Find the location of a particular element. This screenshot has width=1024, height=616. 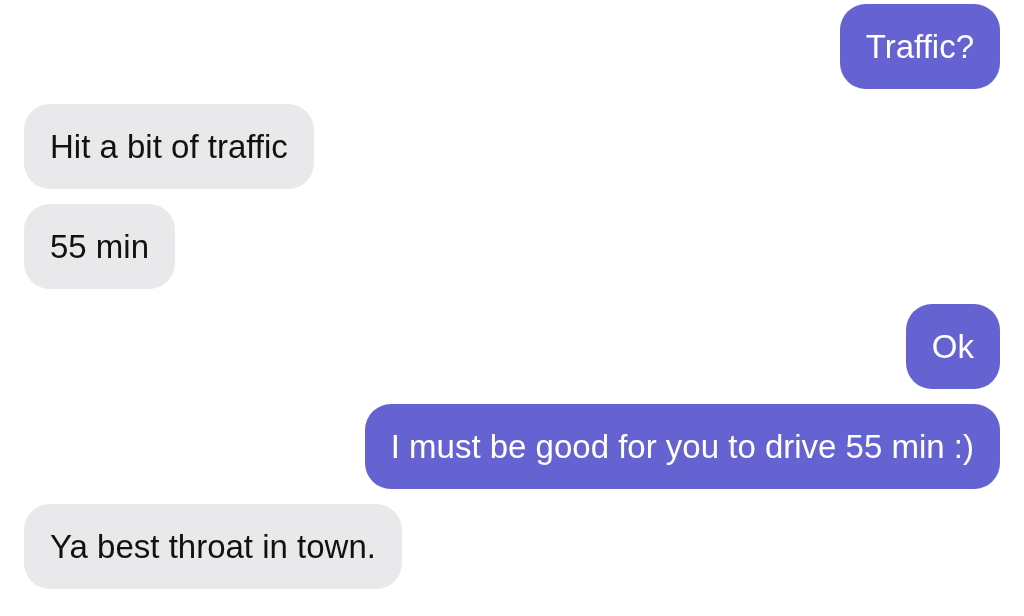

message-bubble: Ya best throat in town. is located at coordinates (213, 546).